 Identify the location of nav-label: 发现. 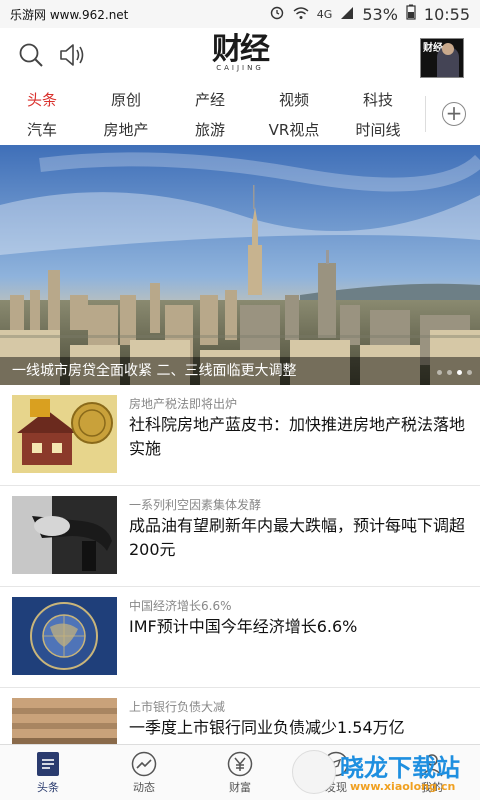
(336, 787).